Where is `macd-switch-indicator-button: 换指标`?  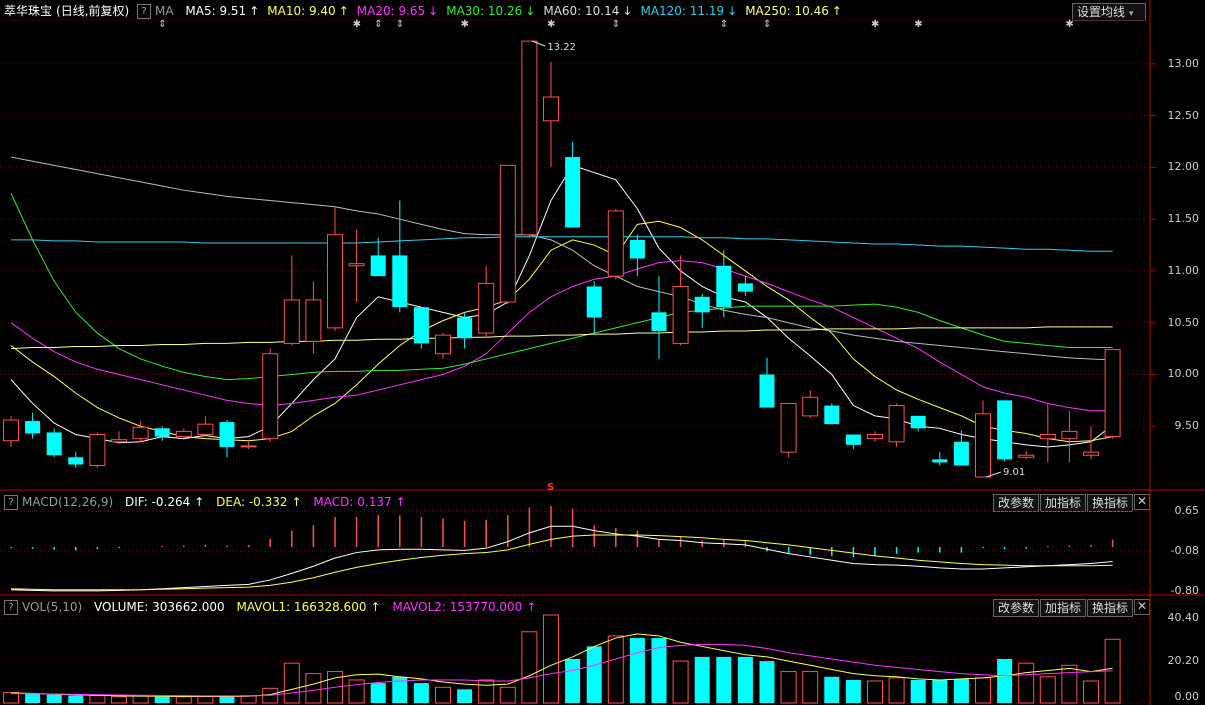 macd-switch-indicator-button: 换指标 is located at coordinates (1110, 503).